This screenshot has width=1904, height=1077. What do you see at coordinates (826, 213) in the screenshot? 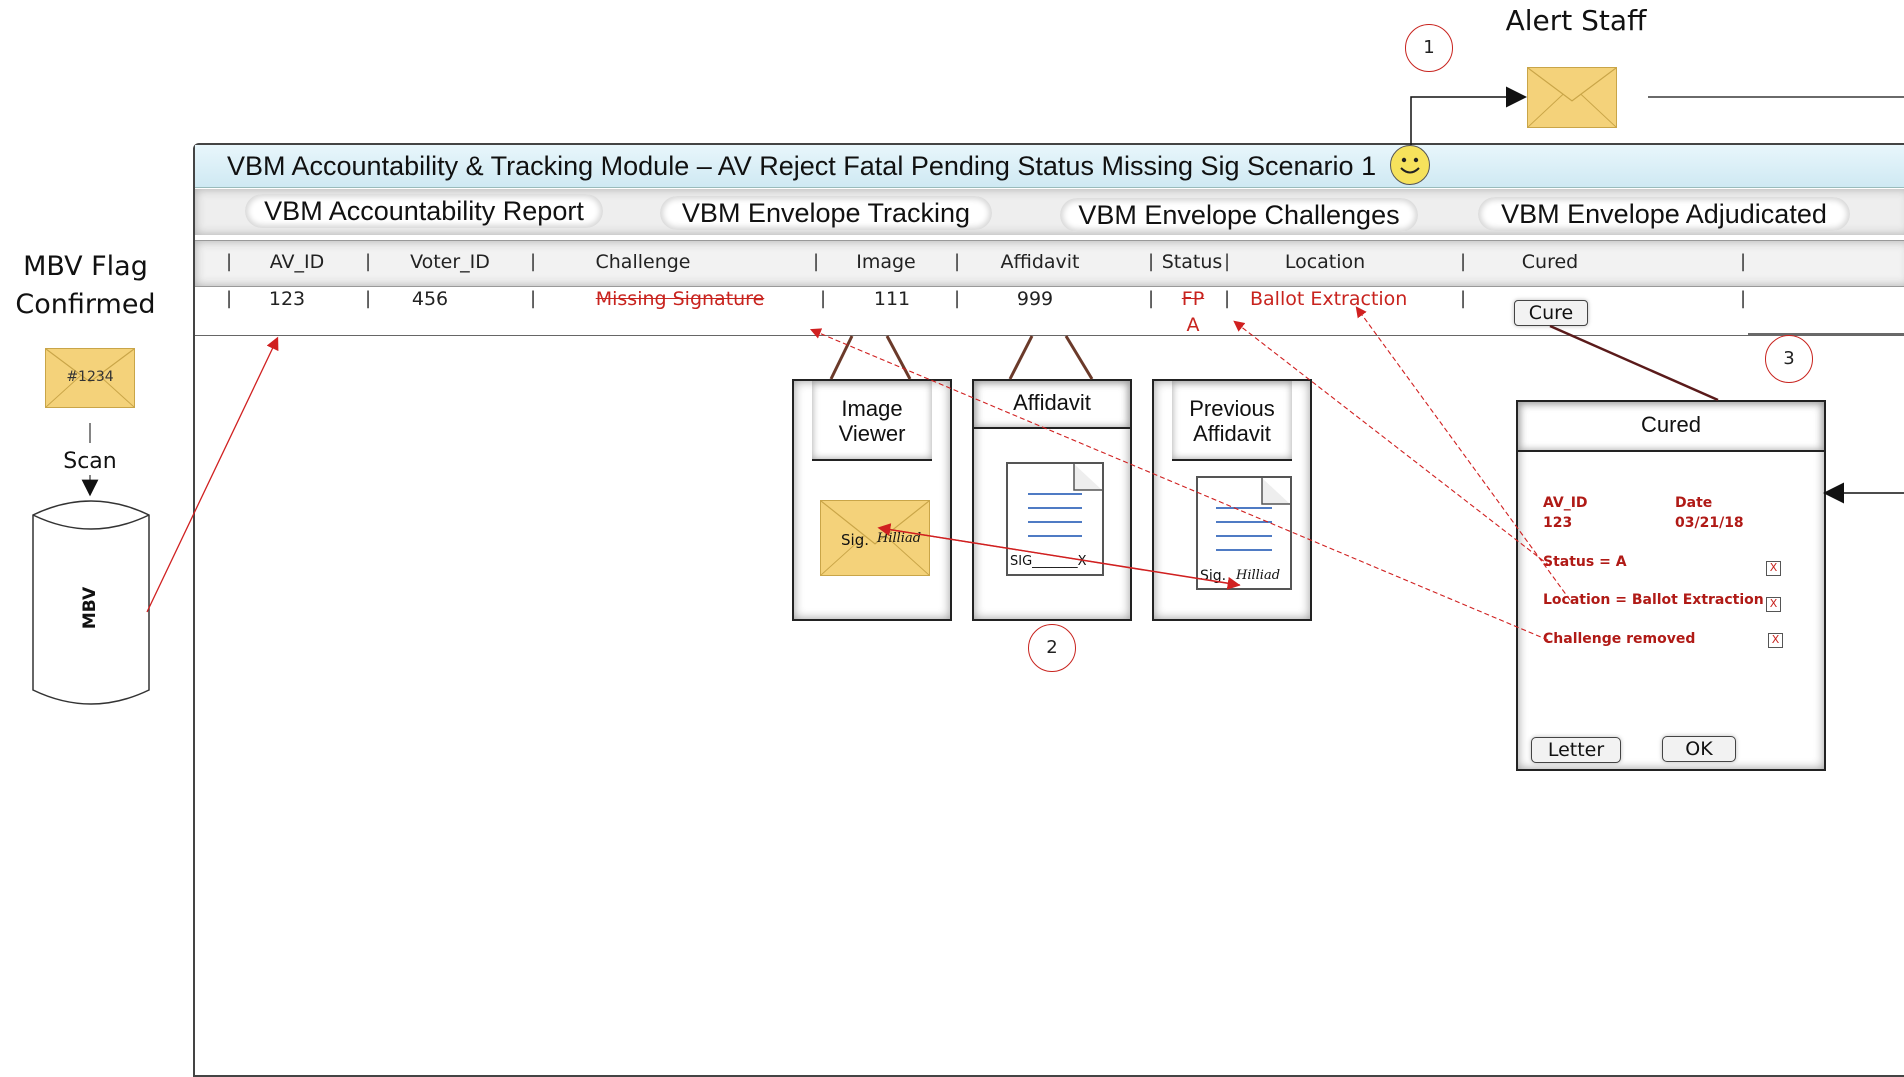
I see `tab-envelope-tracking: VBM Envelope Tracking` at bounding box center [826, 213].